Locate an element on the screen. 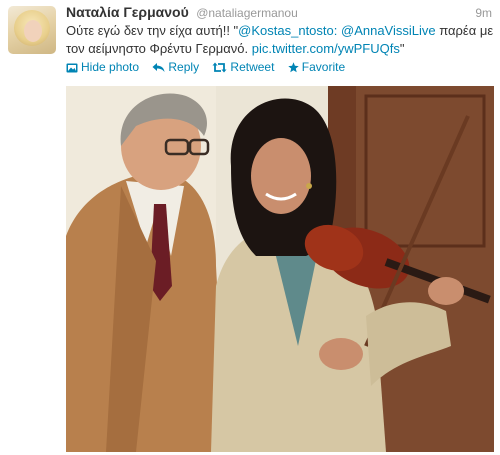 The width and height of the screenshot is (500, 455). woman-face is located at coordinates (281, 176).